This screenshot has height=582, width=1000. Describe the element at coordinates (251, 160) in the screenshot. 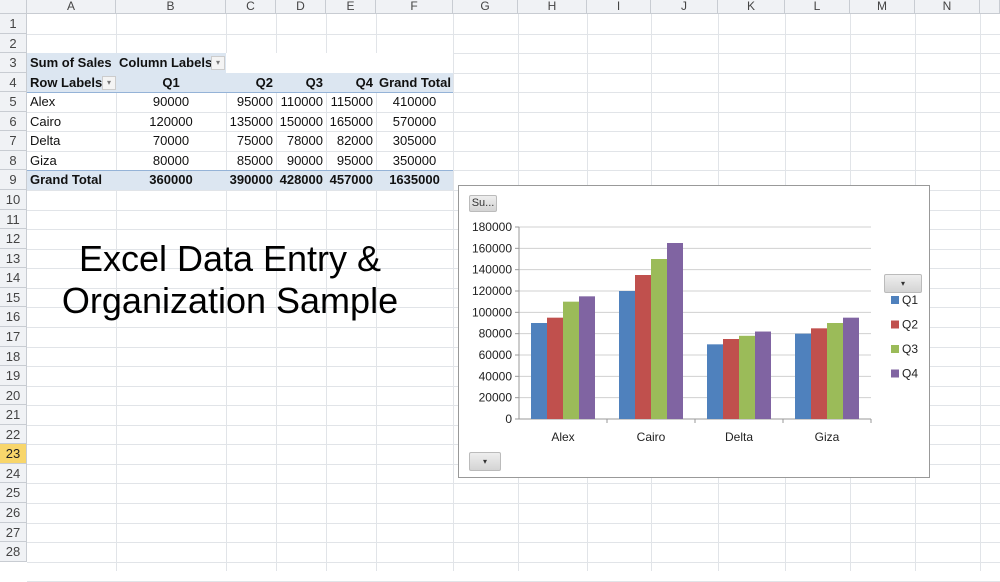

I see `pivot-value-cell: 85000` at that location.